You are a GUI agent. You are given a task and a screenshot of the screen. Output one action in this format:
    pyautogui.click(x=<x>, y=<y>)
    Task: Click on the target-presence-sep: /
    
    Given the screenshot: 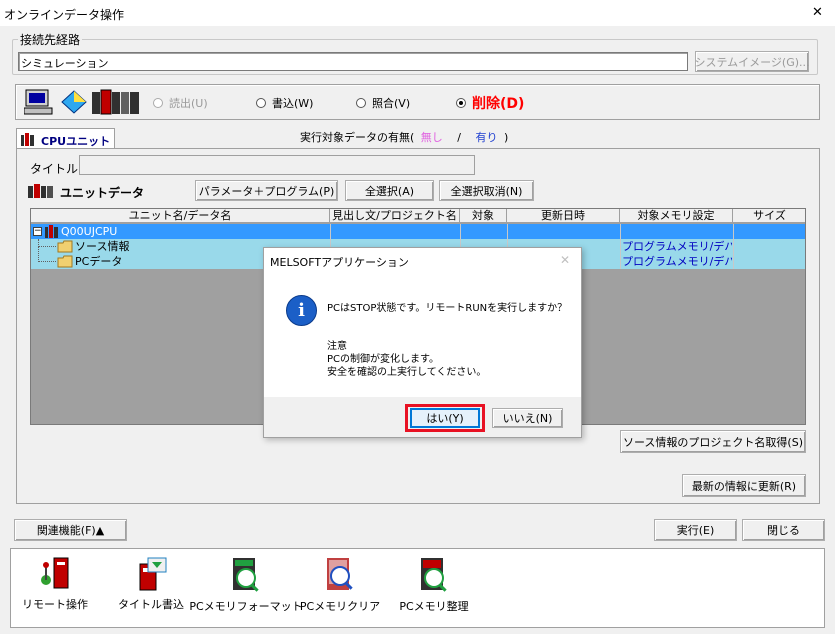 What is the action you would take?
    pyautogui.click(x=459, y=137)
    